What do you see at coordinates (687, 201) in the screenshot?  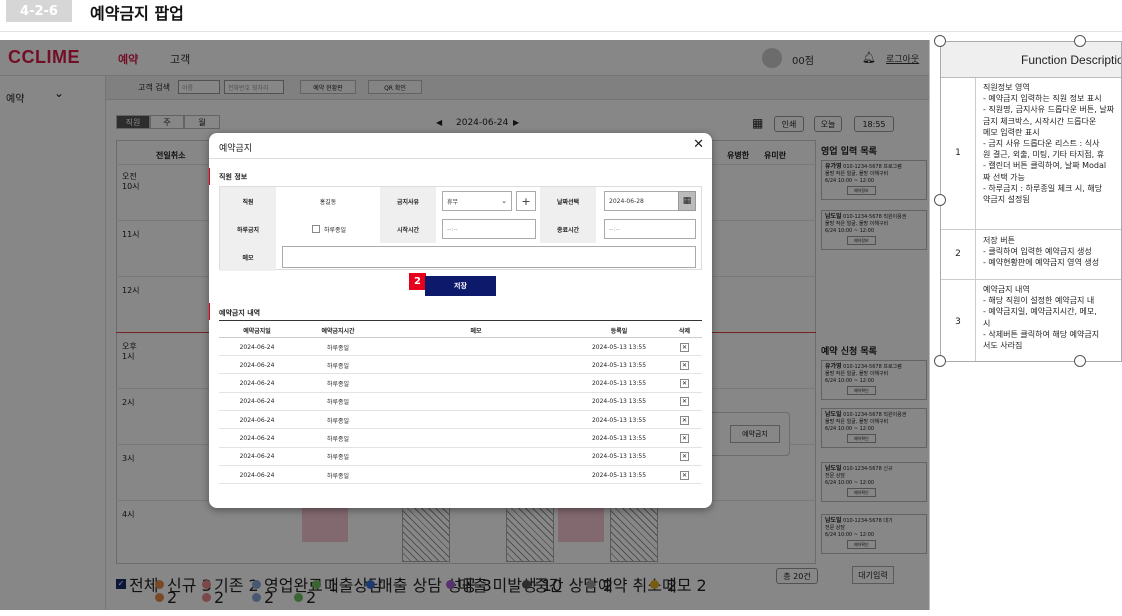 I see `calendar-icon: ▦` at bounding box center [687, 201].